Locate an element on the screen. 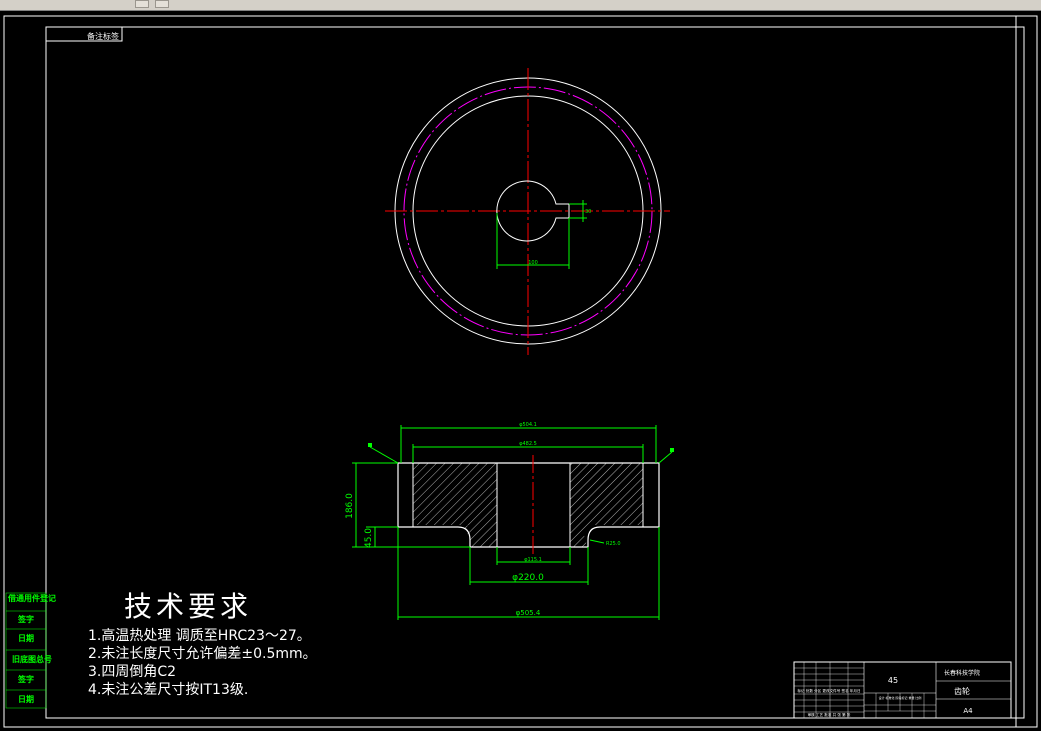  svg-text: 旧底图总号 is located at coordinates (32, 659).